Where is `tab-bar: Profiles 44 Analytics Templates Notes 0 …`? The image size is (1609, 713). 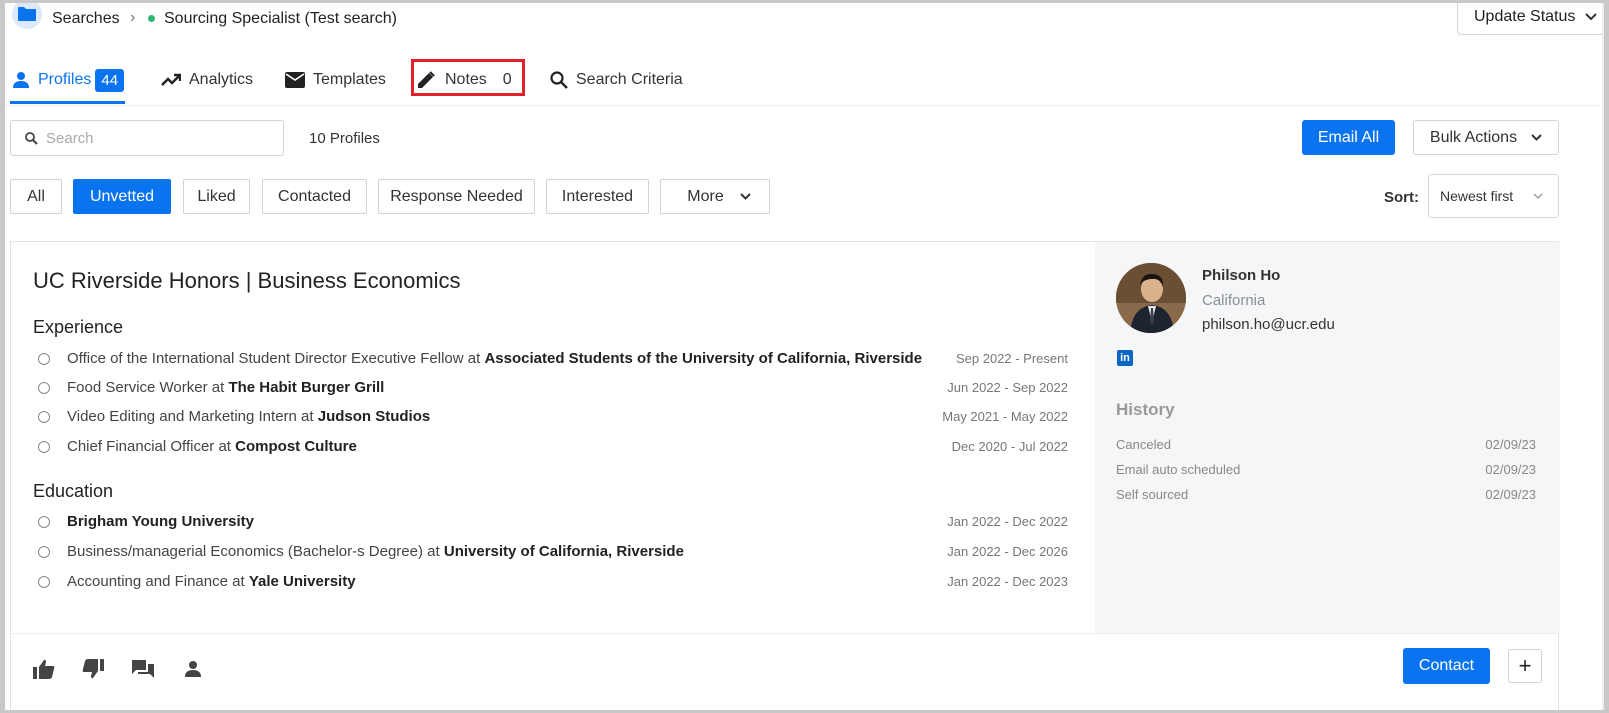 tab-bar: Profiles 44 Analytics Templates Notes 0 … is located at coordinates (804, 80).